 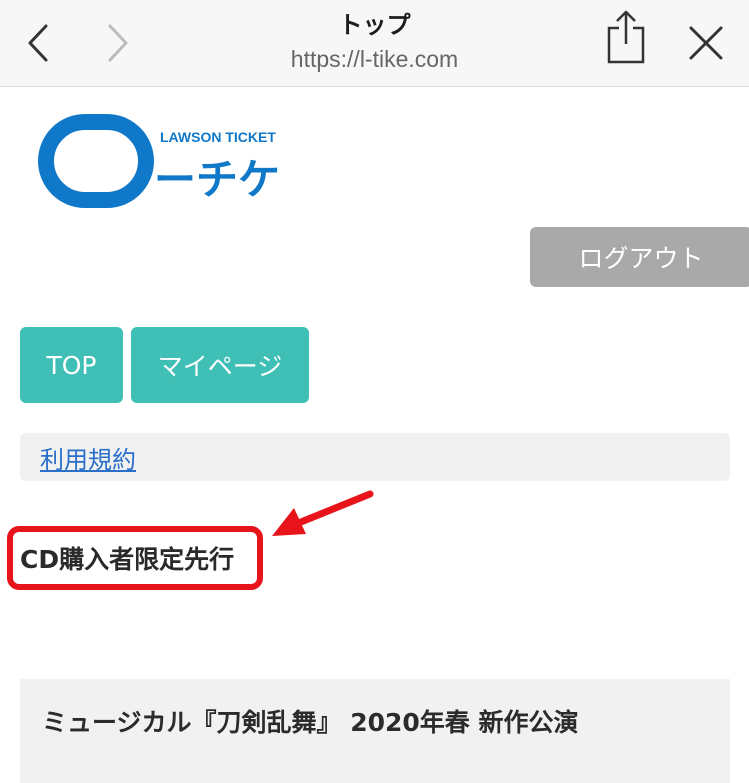 I want to click on chevron-left-icon, so click(x=38, y=43).